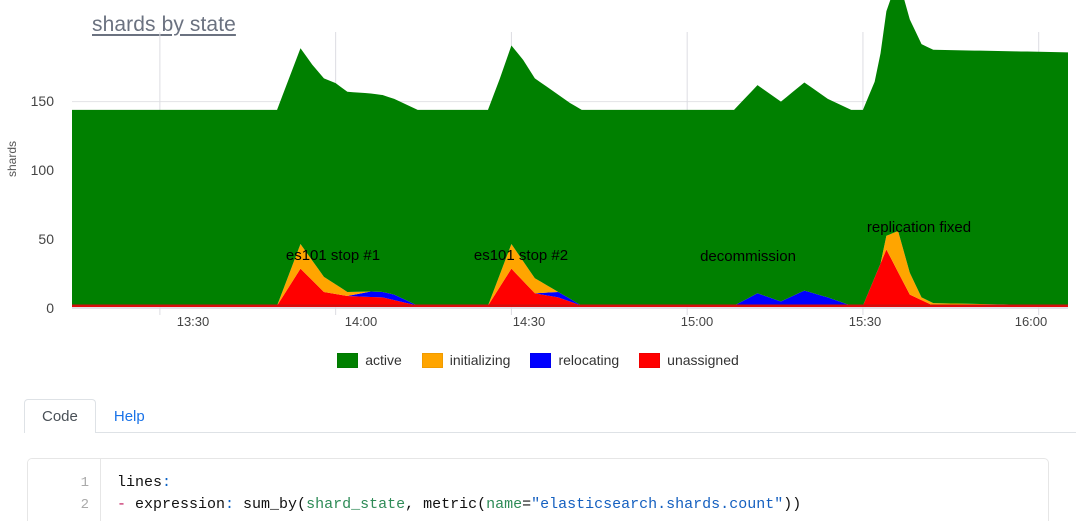 This screenshot has width=1076, height=521. What do you see at coordinates (527, 504) in the screenshot?
I see `code-token-equals: =` at bounding box center [527, 504].